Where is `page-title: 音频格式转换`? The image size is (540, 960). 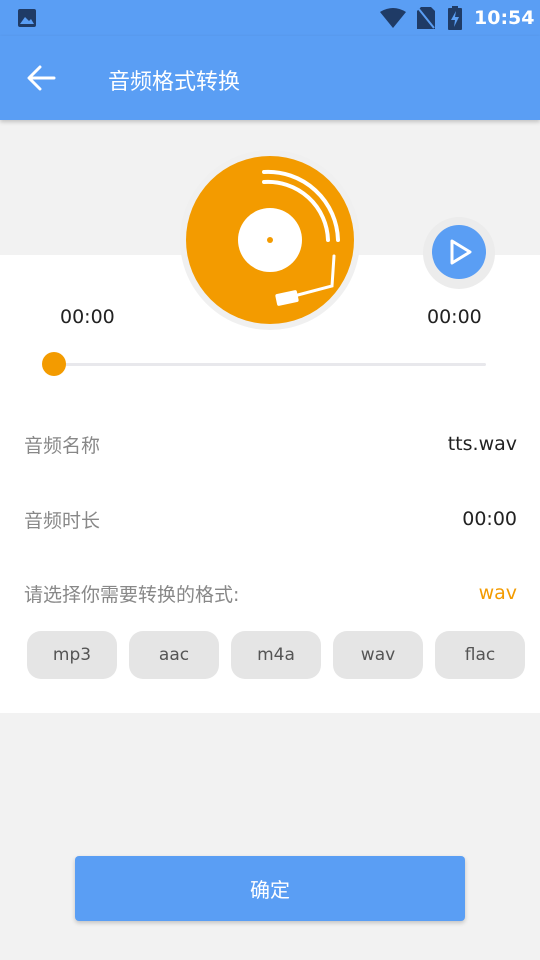 page-title: 音频格式转换 is located at coordinates (174, 82).